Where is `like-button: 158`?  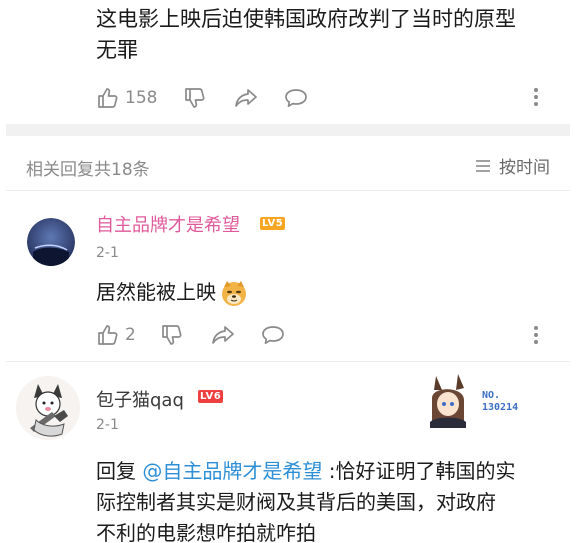 like-button: 158 is located at coordinates (126, 98).